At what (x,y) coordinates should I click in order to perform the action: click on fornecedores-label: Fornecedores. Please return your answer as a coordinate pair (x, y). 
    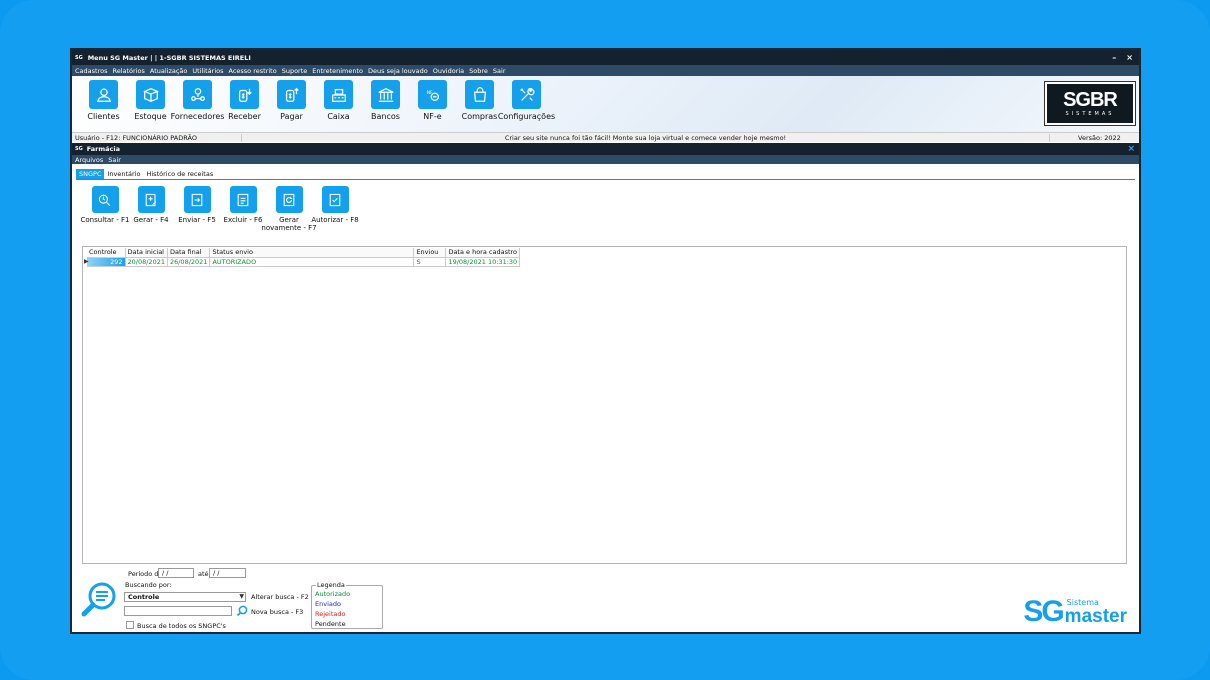
    Looking at the image, I should click on (197, 116).